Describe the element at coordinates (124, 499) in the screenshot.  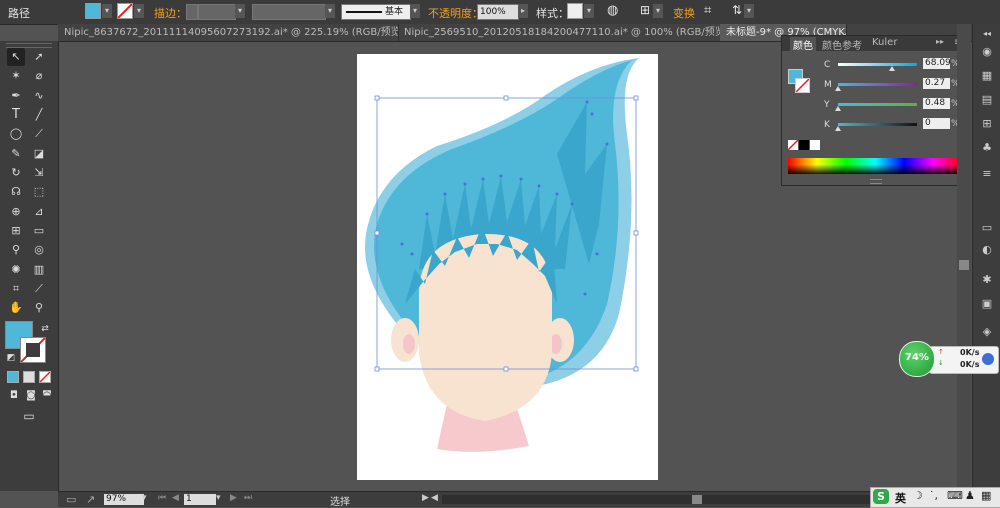
I see `zoom-input: 97%` at that location.